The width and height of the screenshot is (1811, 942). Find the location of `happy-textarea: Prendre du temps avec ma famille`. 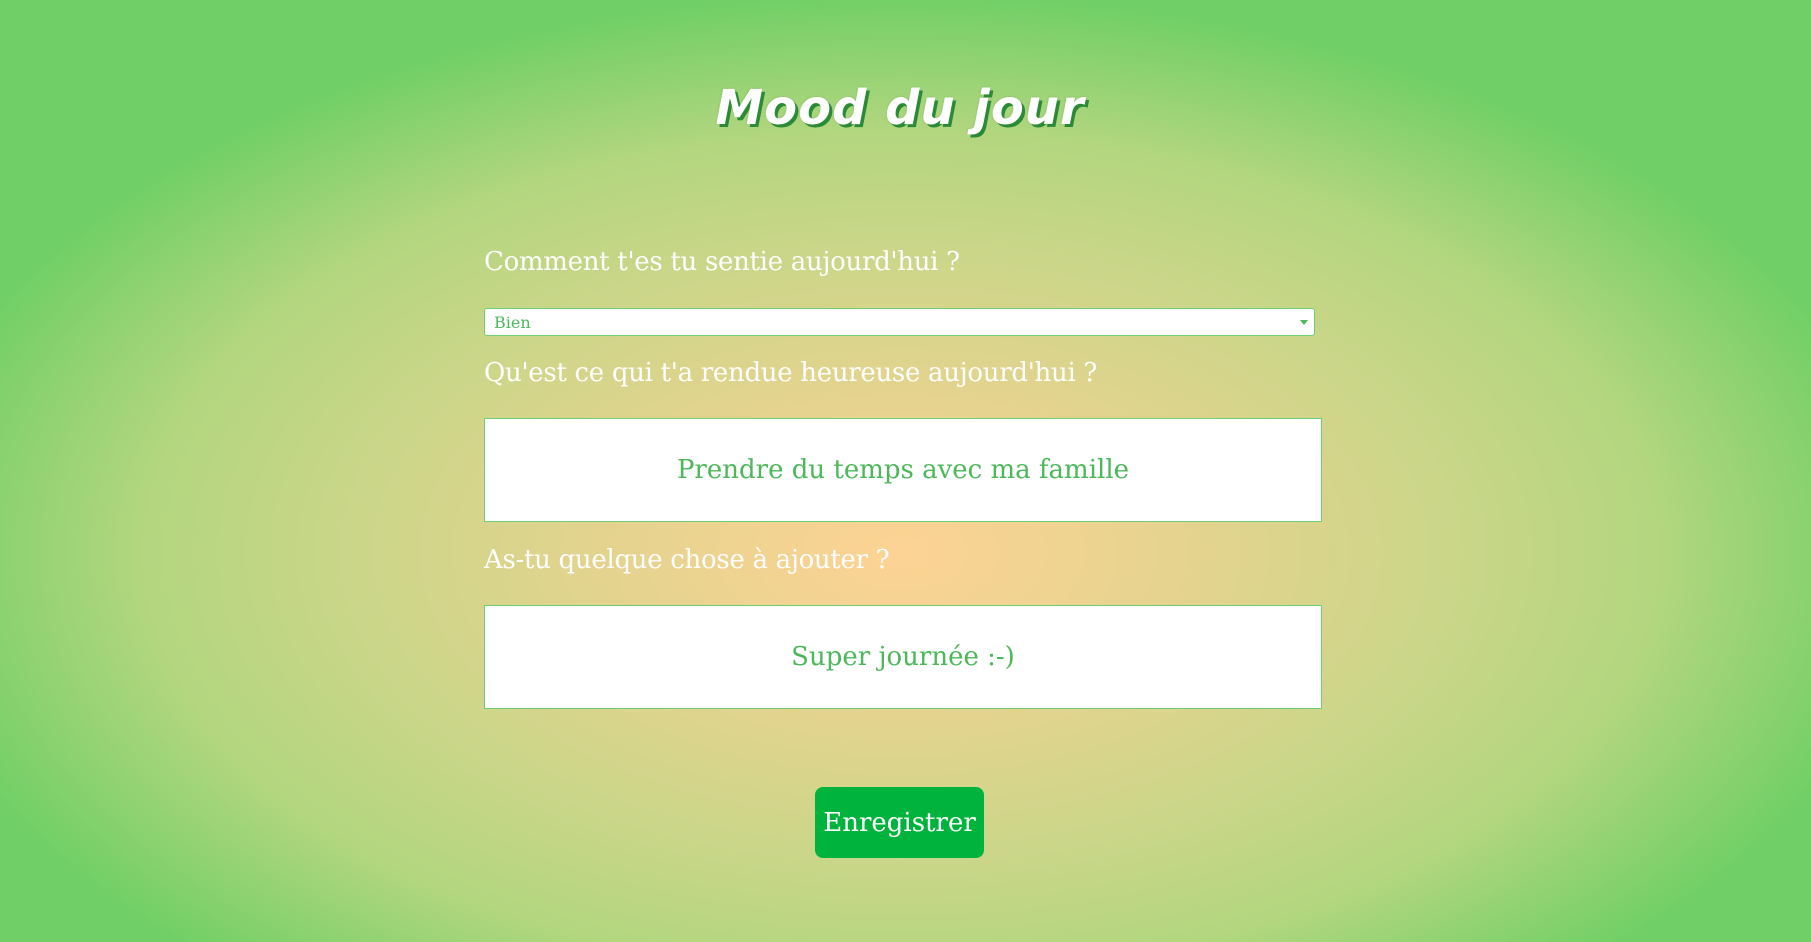

happy-textarea: Prendre du temps avec ma famille is located at coordinates (903, 470).